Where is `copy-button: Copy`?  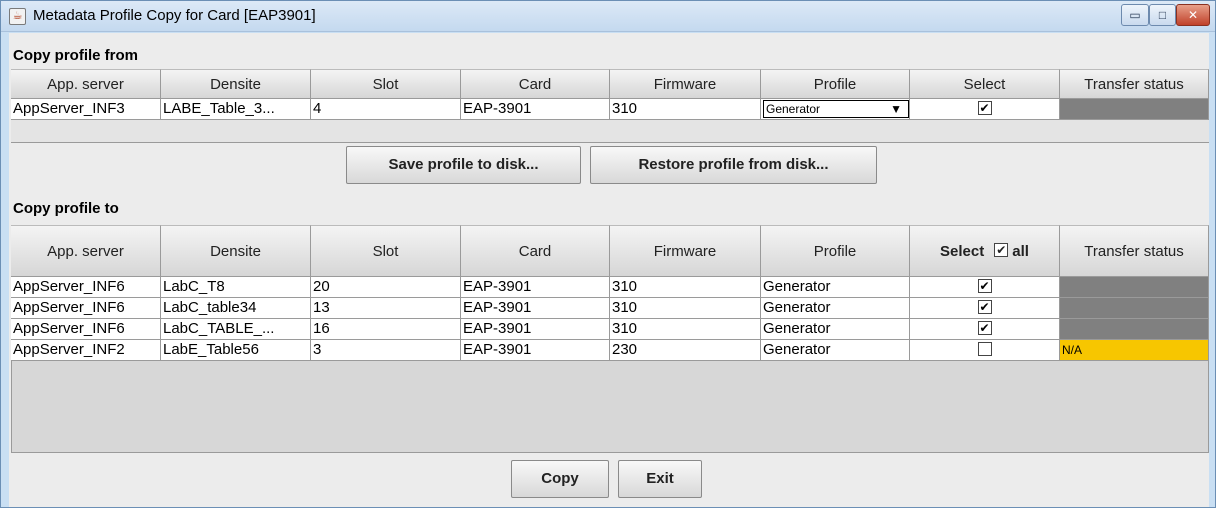 copy-button: Copy is located at coordinates (560, 479).